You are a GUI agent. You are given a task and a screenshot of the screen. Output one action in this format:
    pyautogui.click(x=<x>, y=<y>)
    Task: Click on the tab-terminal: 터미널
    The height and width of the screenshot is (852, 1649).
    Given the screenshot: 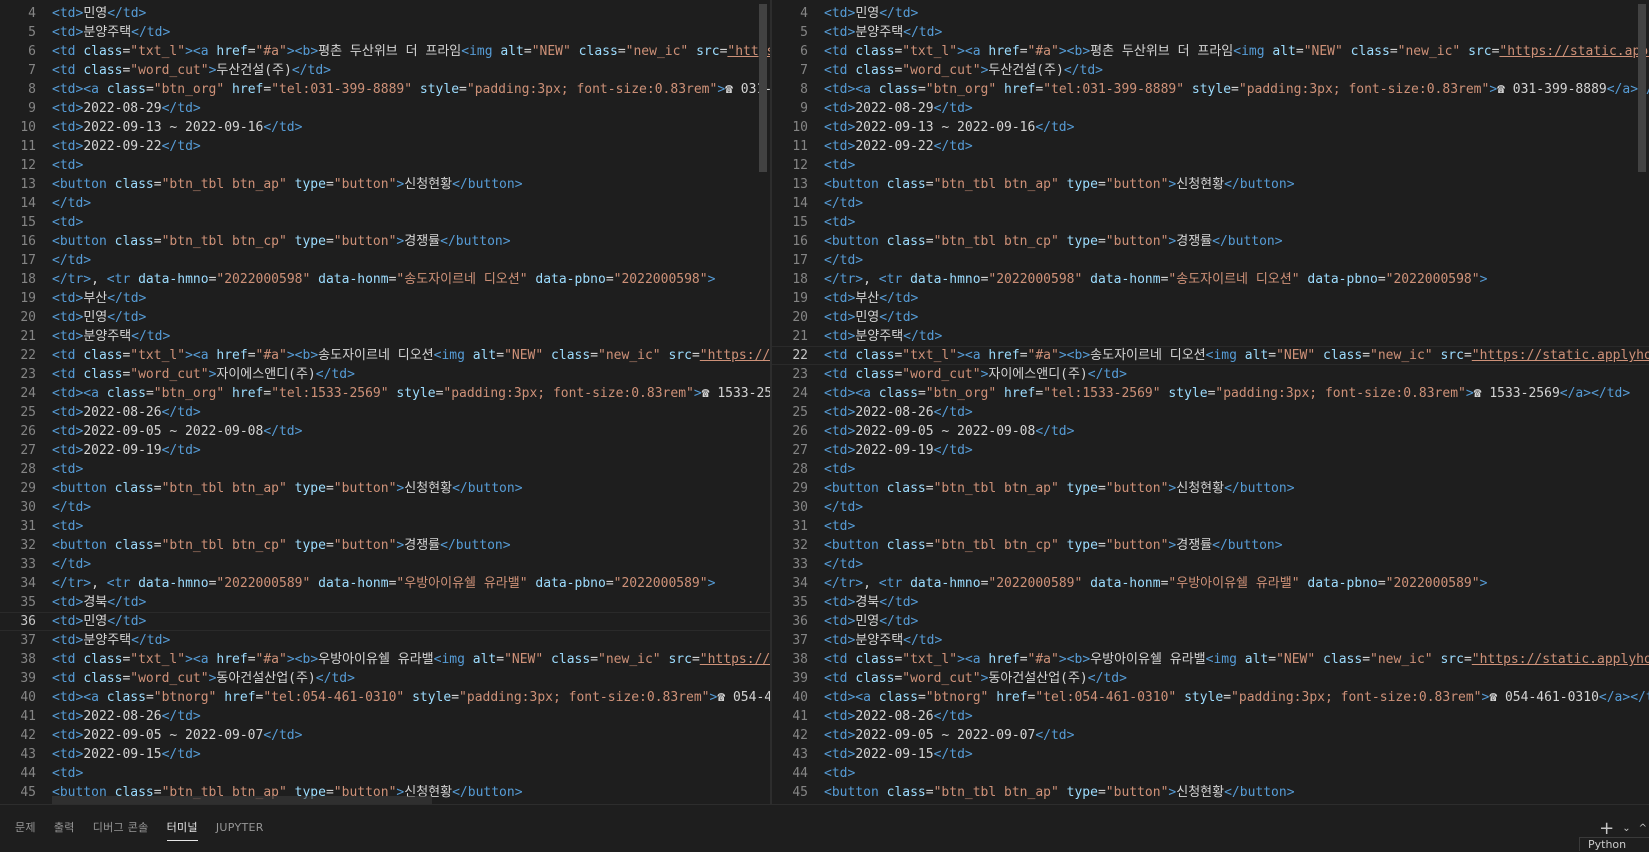 What is the action you would take?
    pyautogui.click(x=182, y=828)
    